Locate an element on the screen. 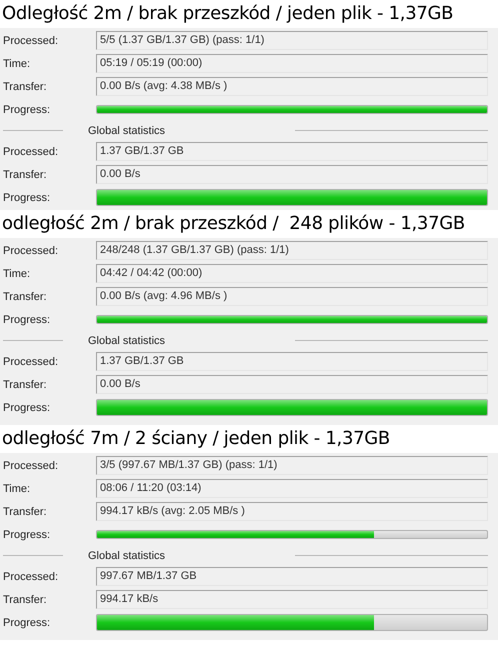  value-field: 08:06 / 11:20 (03:14) is located at coordinates (292, 488).